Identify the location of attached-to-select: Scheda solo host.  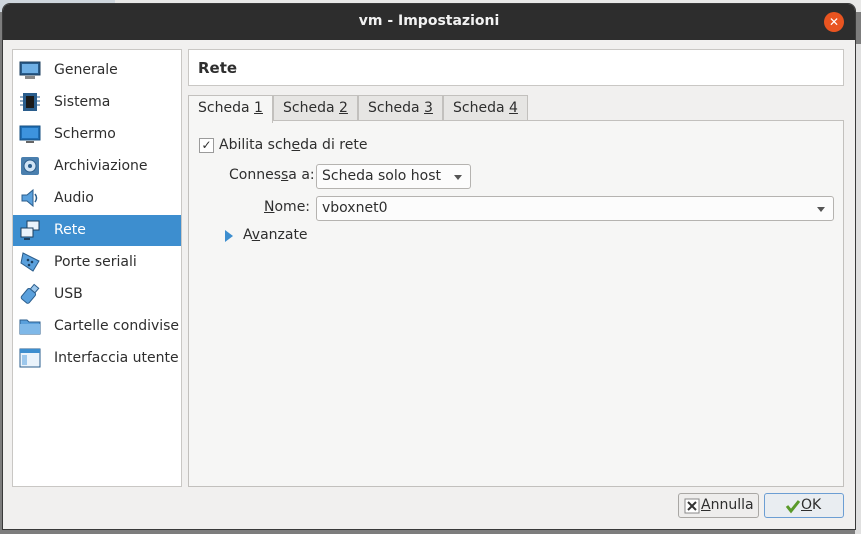
(393, 176).